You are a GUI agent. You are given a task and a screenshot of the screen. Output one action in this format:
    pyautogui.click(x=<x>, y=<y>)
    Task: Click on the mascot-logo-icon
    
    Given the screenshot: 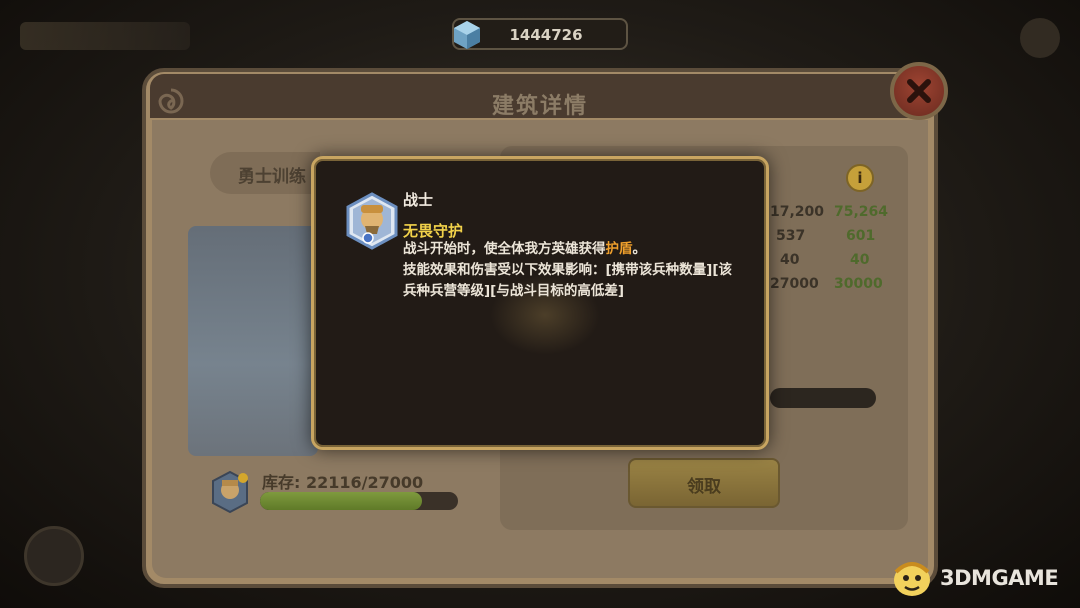 What is the action you would take?
    pyautogui.click(x=912, y=579)
    